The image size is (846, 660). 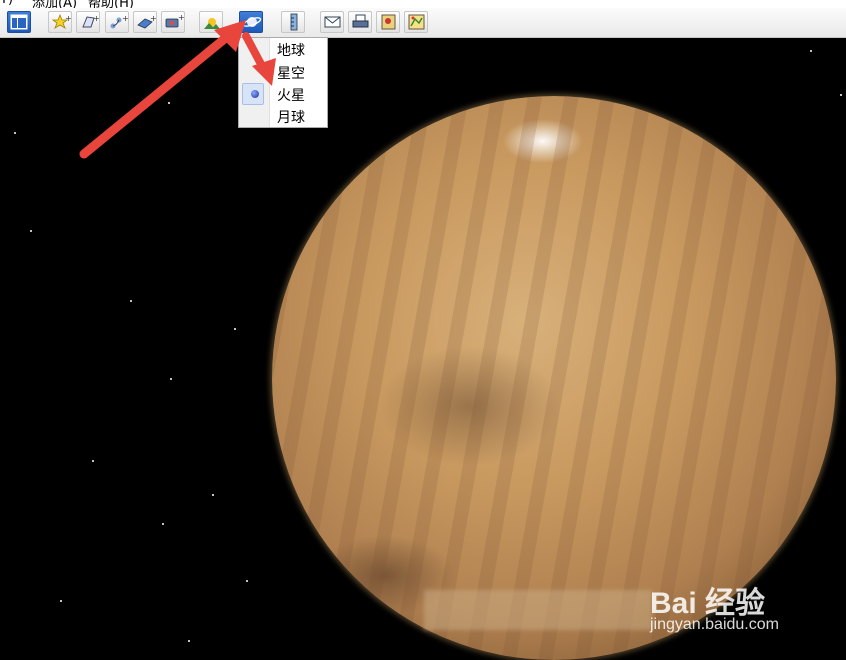 I want to click on placemark-icon: +, so click(x=61, y=21).